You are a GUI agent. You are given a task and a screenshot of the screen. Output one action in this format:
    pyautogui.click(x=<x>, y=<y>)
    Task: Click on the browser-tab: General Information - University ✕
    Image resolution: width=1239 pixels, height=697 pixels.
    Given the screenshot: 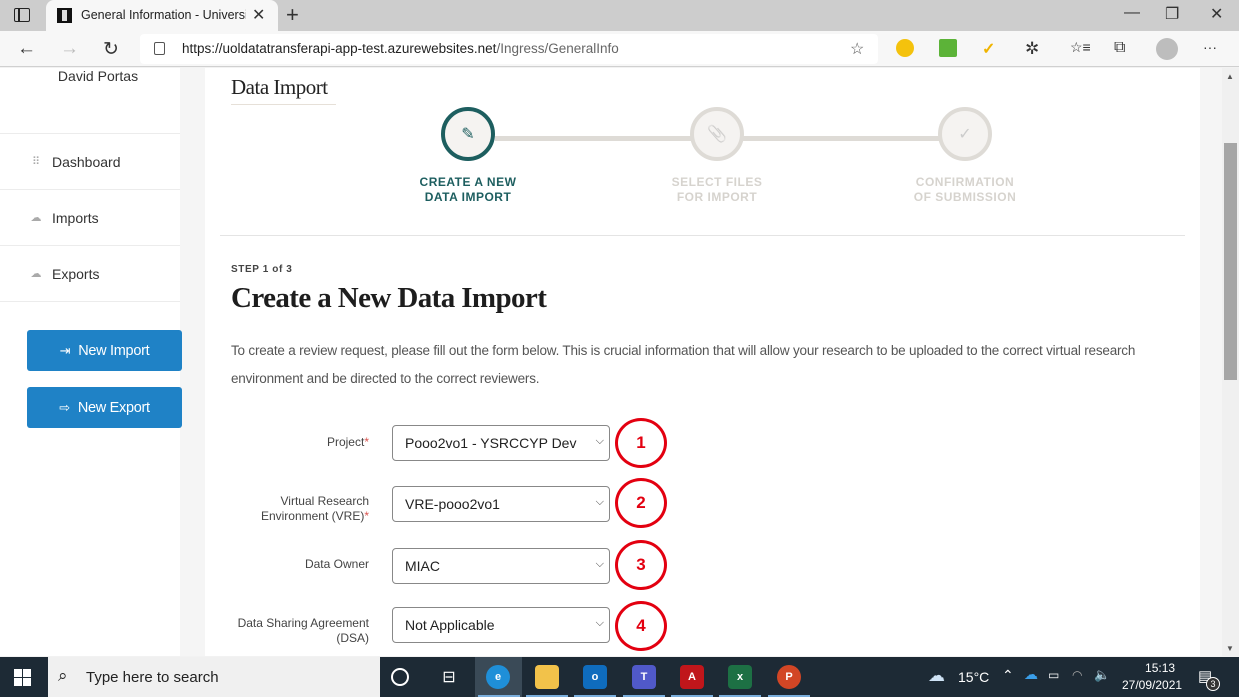 What is the action you would take?
    pyautogui.click(x=162, y=15)
    